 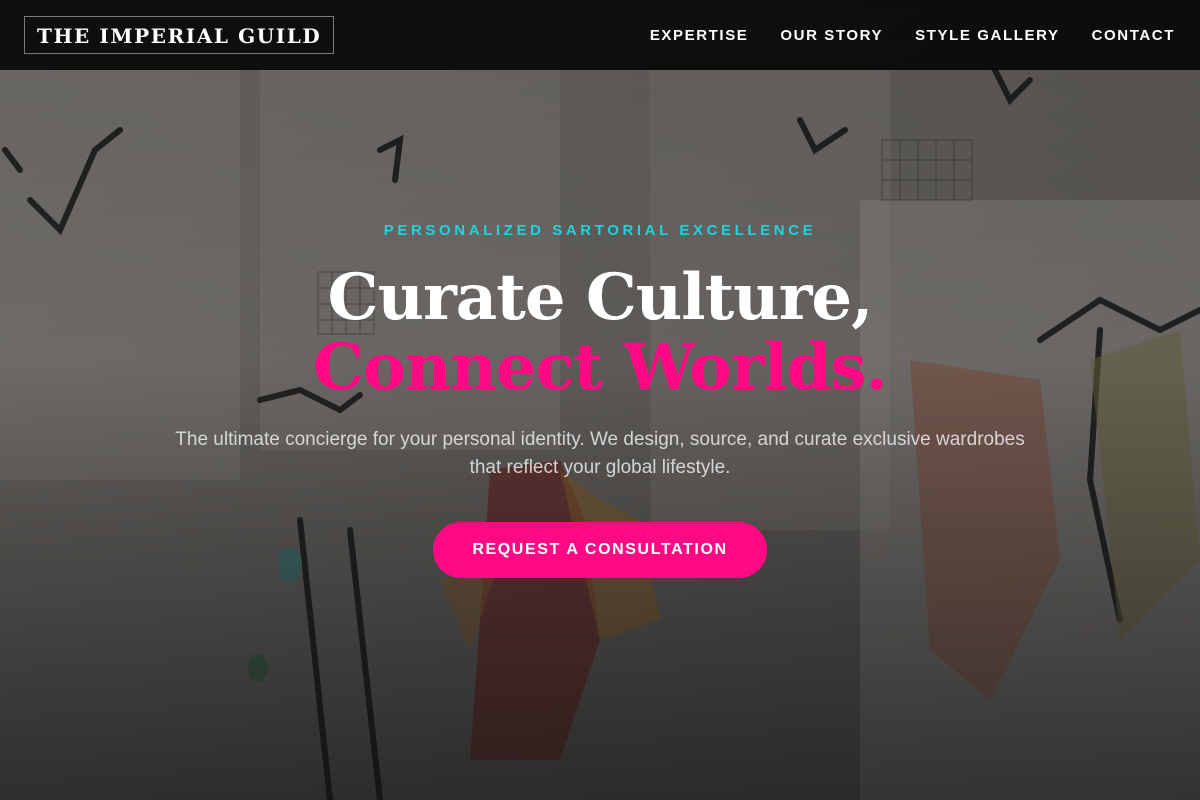 I want to click on hero-headline-line1: Curate Culture,, so click(x=600, y=297).